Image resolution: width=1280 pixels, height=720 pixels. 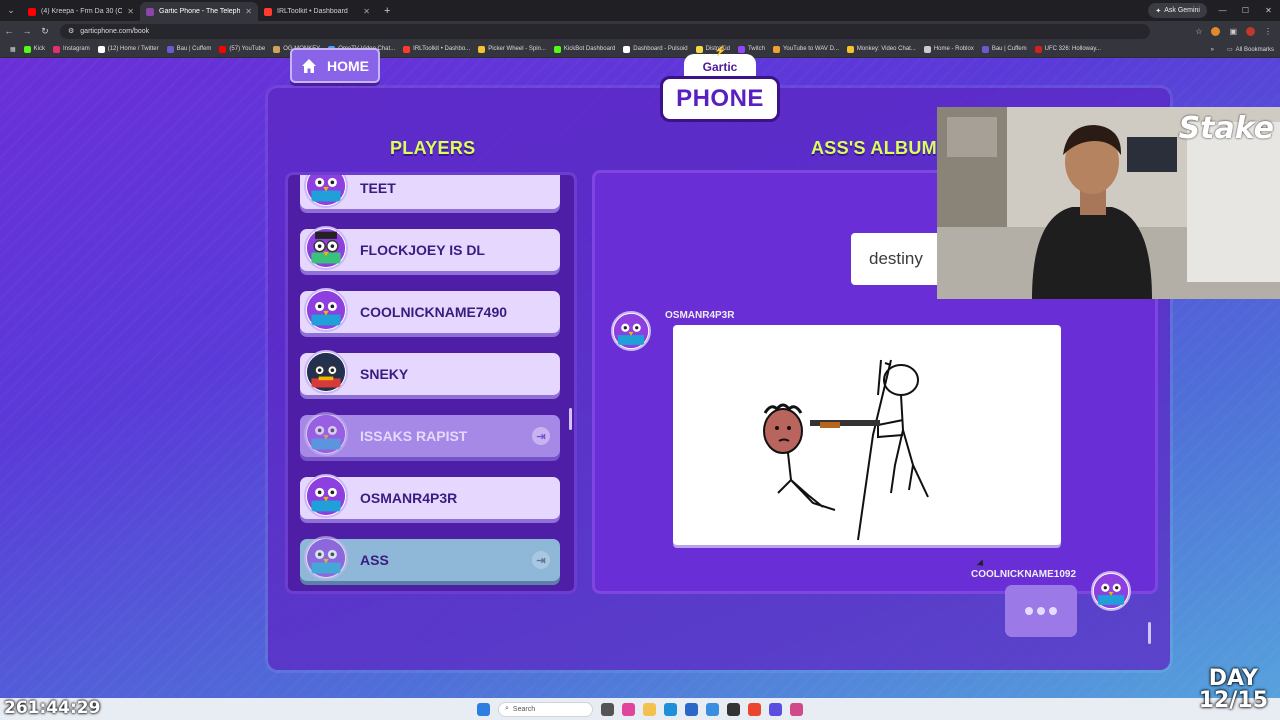 What do you see at coordinates (649, 709) in the screenshot?
I see `file-explorer-icon` at bounding box center [649, 709].